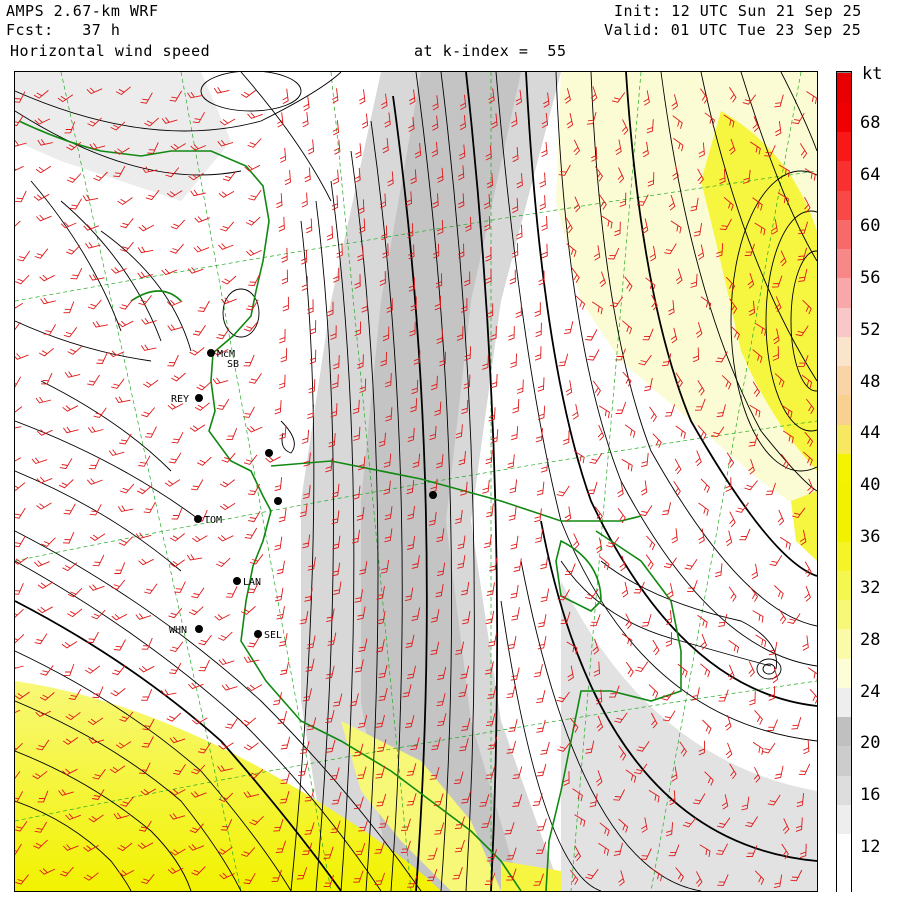 The width and height of the screenshot is (900, 900). I want to click on station-sel-label: SEL, so click(273, 635).